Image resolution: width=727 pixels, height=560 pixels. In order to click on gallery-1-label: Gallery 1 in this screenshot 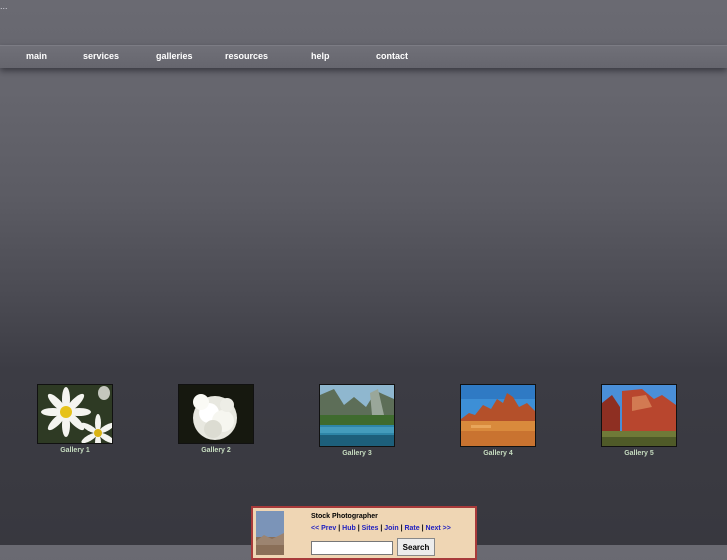, I will do `click(75, 450)`.